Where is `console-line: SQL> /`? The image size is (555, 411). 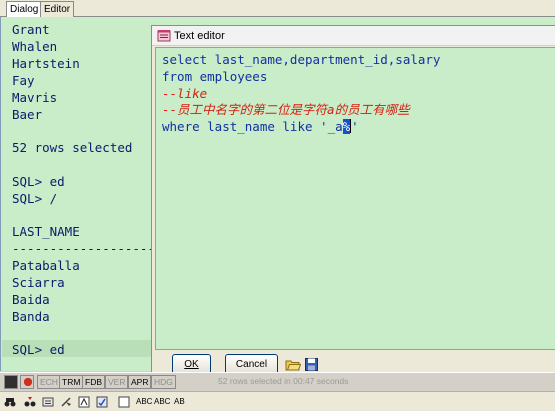 console-line: SQL> / is located at coordinates (35, 198).